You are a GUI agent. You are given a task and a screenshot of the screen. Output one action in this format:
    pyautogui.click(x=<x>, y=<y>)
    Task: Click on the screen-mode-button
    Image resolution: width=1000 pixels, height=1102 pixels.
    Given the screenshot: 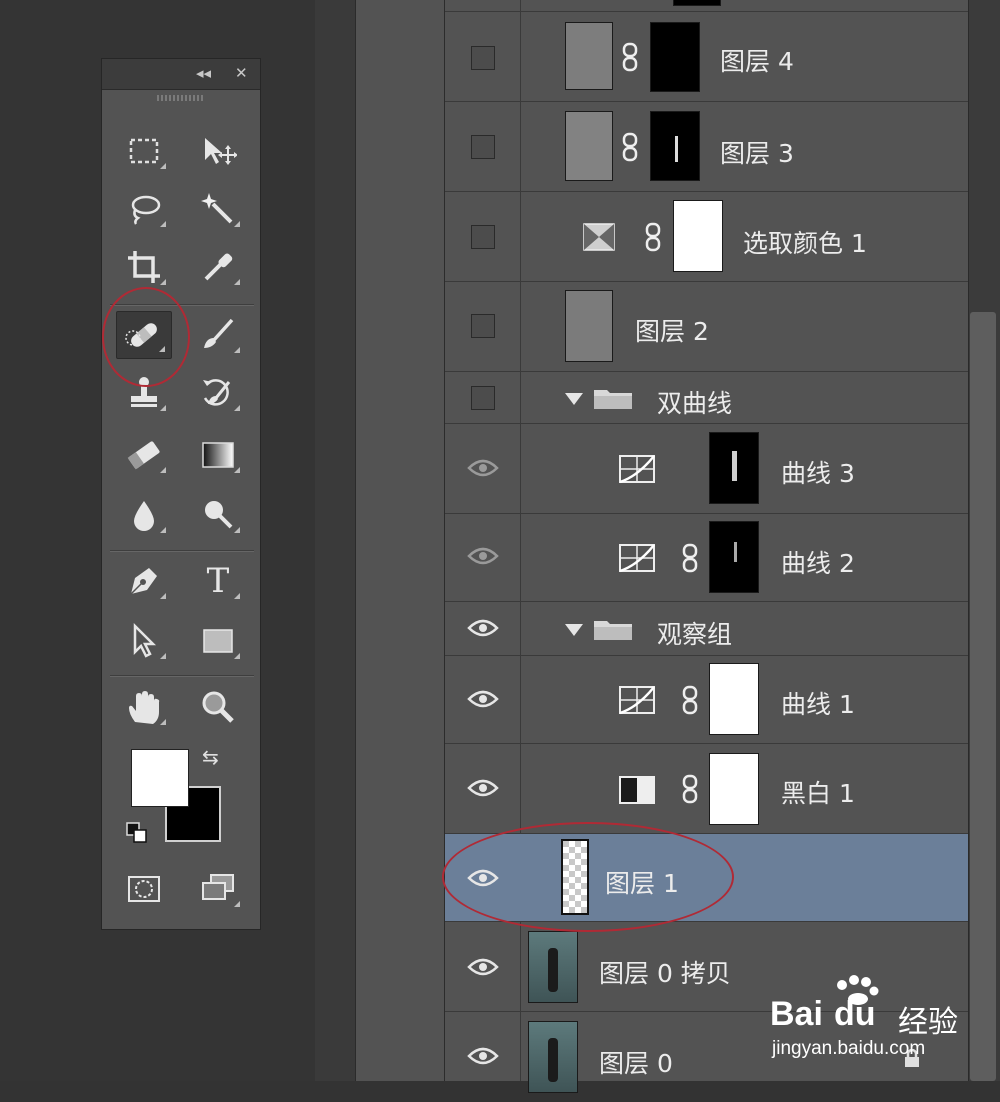 What is the action you would take?
    pyautogui.click(x=218, y=889)
    